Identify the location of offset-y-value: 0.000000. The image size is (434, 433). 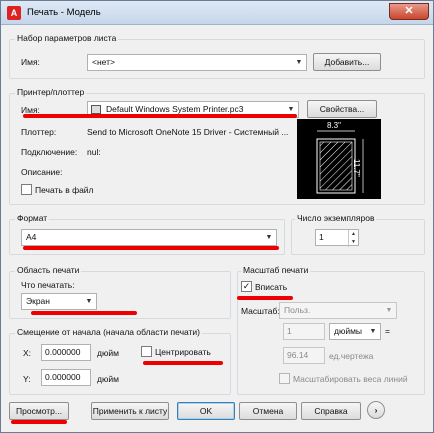
(63, 377).